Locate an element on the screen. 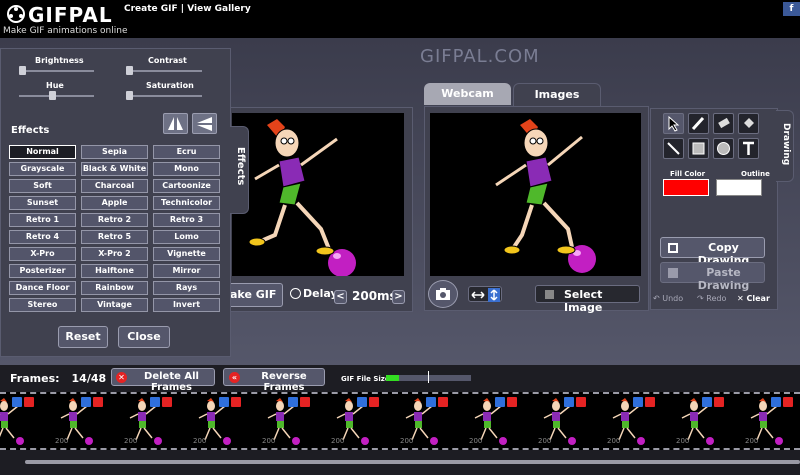 The height and width of the screenshot is (475, 800). effect-rainbow-button: Rainbow is located at coordinates (114, 288).